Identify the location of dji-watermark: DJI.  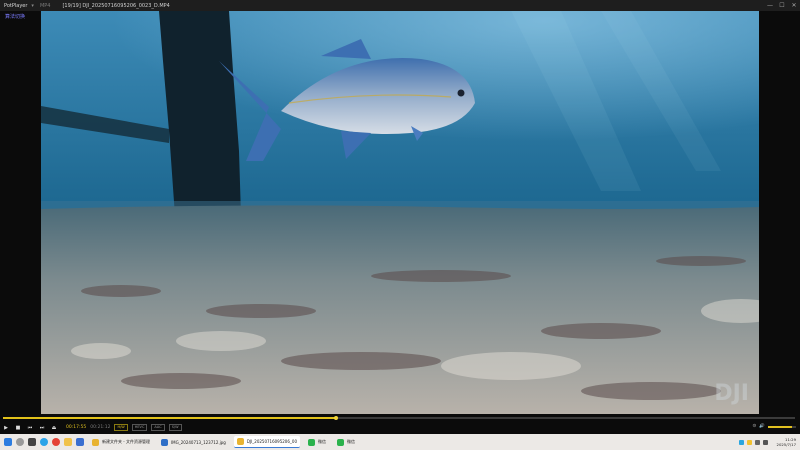
(731, 393).